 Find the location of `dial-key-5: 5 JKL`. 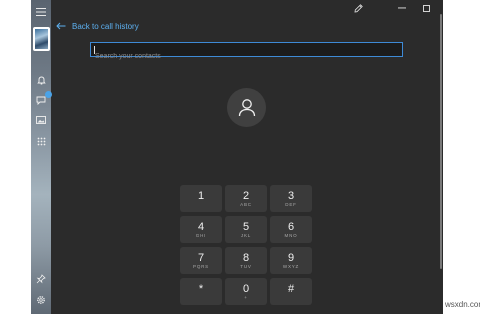

dial-key-5: 5 JKL is located at coordinates (246, 229).